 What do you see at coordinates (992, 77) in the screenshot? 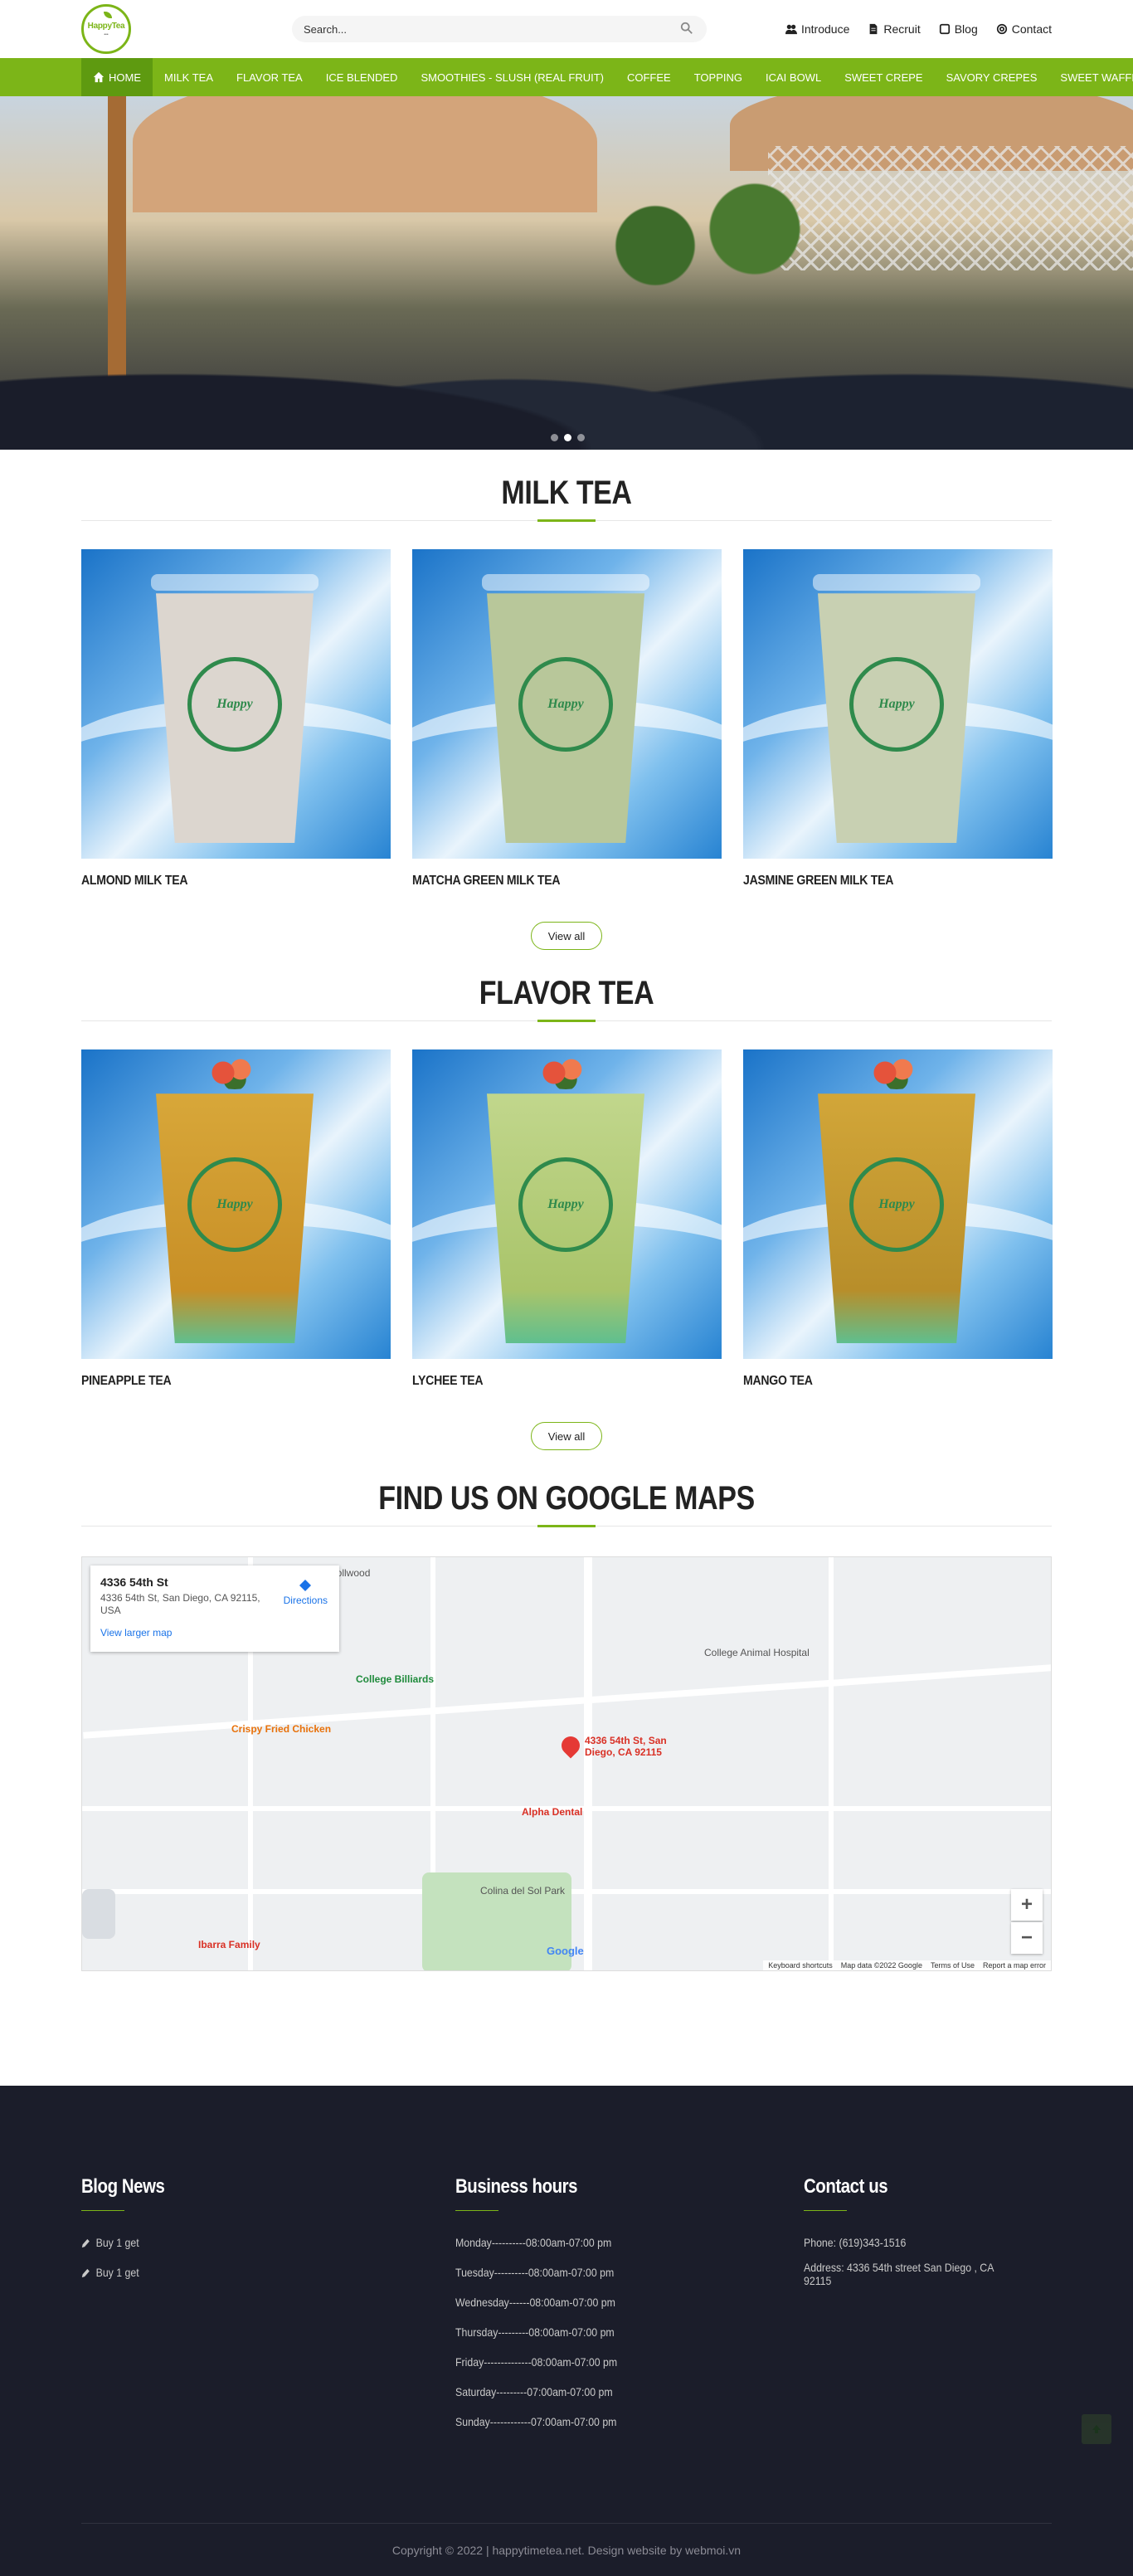
I see `nav-savory-crepes: SAVORY CREPES` at bounding box center [992, 77].